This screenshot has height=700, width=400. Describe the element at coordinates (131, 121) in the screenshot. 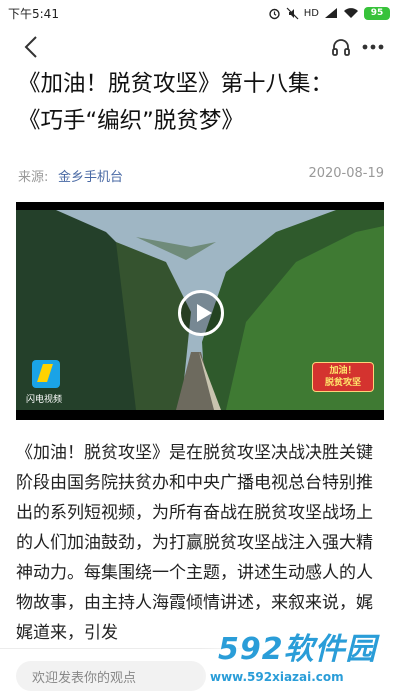

I see `article-title-line2: 《巧手“编织”脱贫梦》` at that location.